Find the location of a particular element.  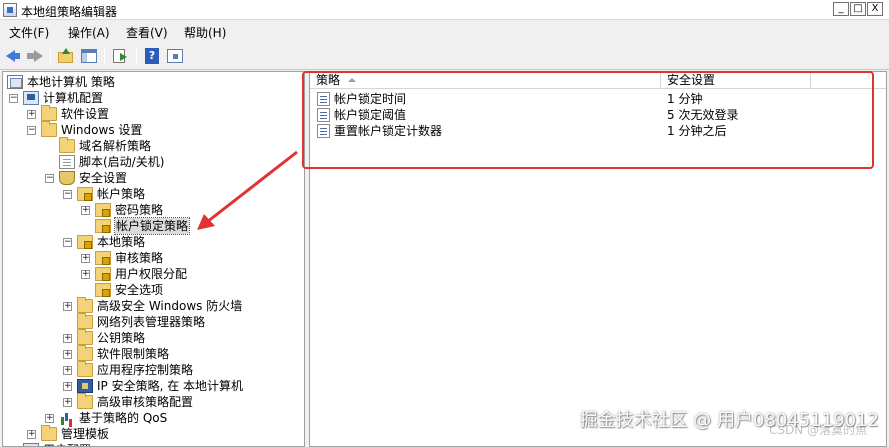

properties-icon is located at coordinates (175, 56).